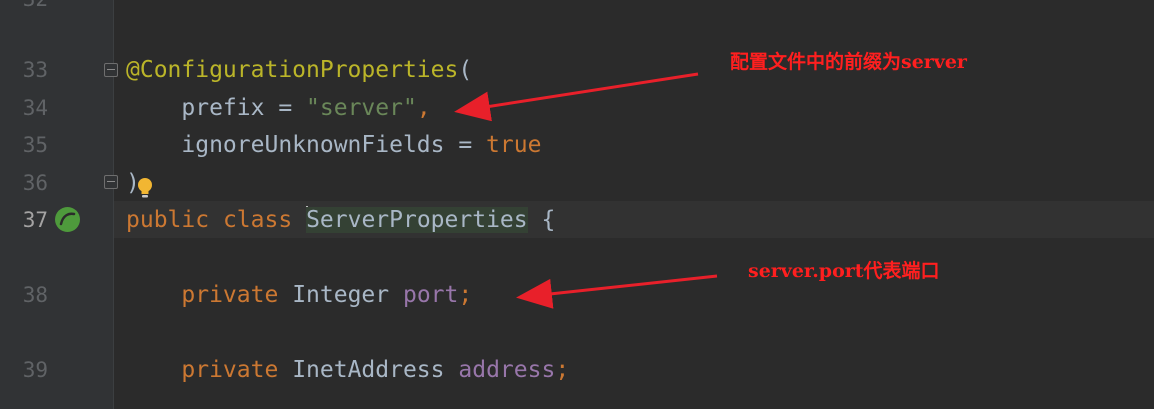 Image resolution: width=1154 pixels, height=409 pixels. Describe the element at coordinates (617, 291) in the screenshot. I see `port-arrow` at that location.